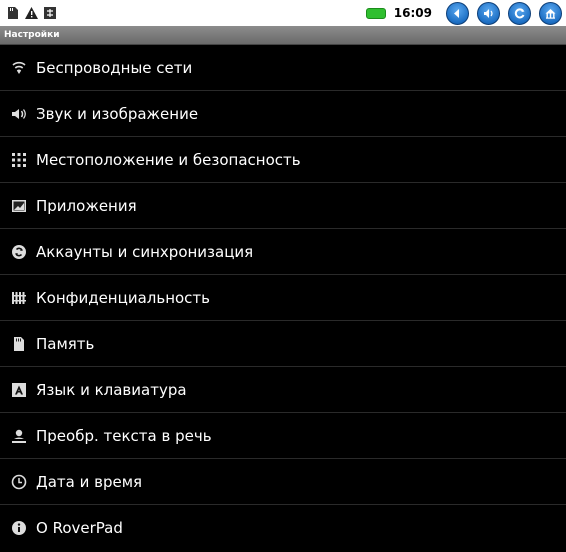 This screenshot has width=566, height=552. I want to click on refresh-button, so click(519, 13).